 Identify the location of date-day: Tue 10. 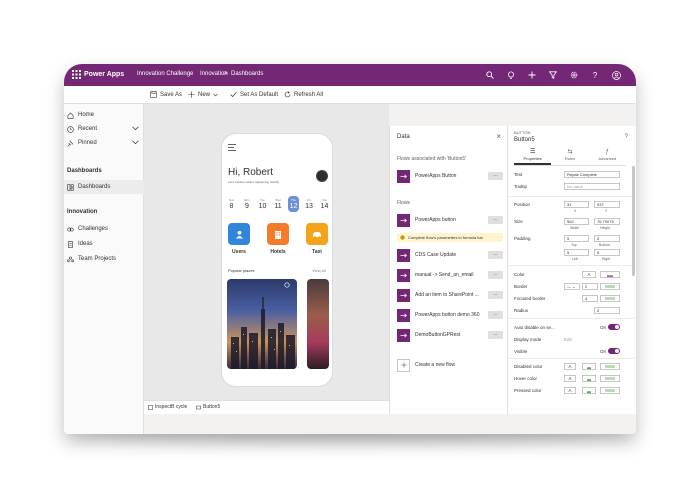
(262, 204).